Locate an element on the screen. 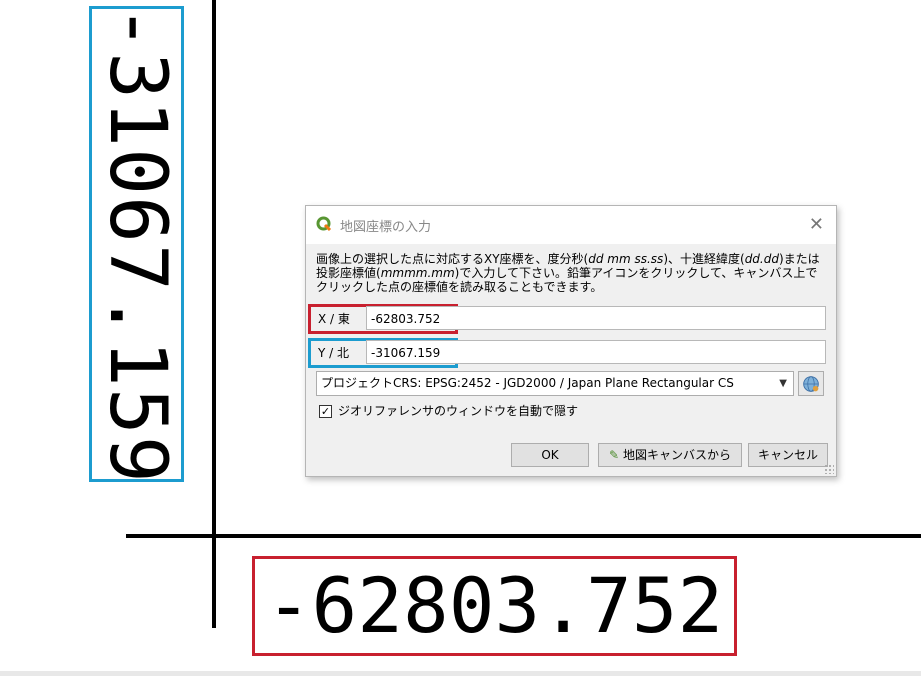 The height and width of the screenshot is (676, 921). y-value-magnified-box: -31067.159 is located at coordinates (136, 244).